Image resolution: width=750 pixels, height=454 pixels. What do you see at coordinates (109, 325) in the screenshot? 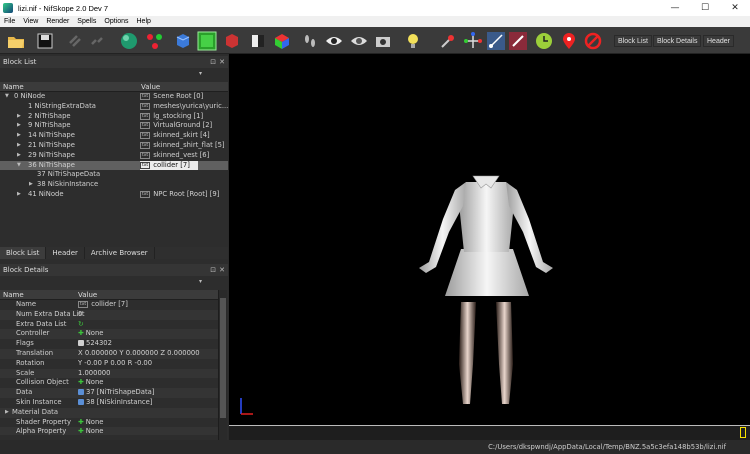
I see `detail-row: Extra Data List ↻` at bounding box center [109, 325].